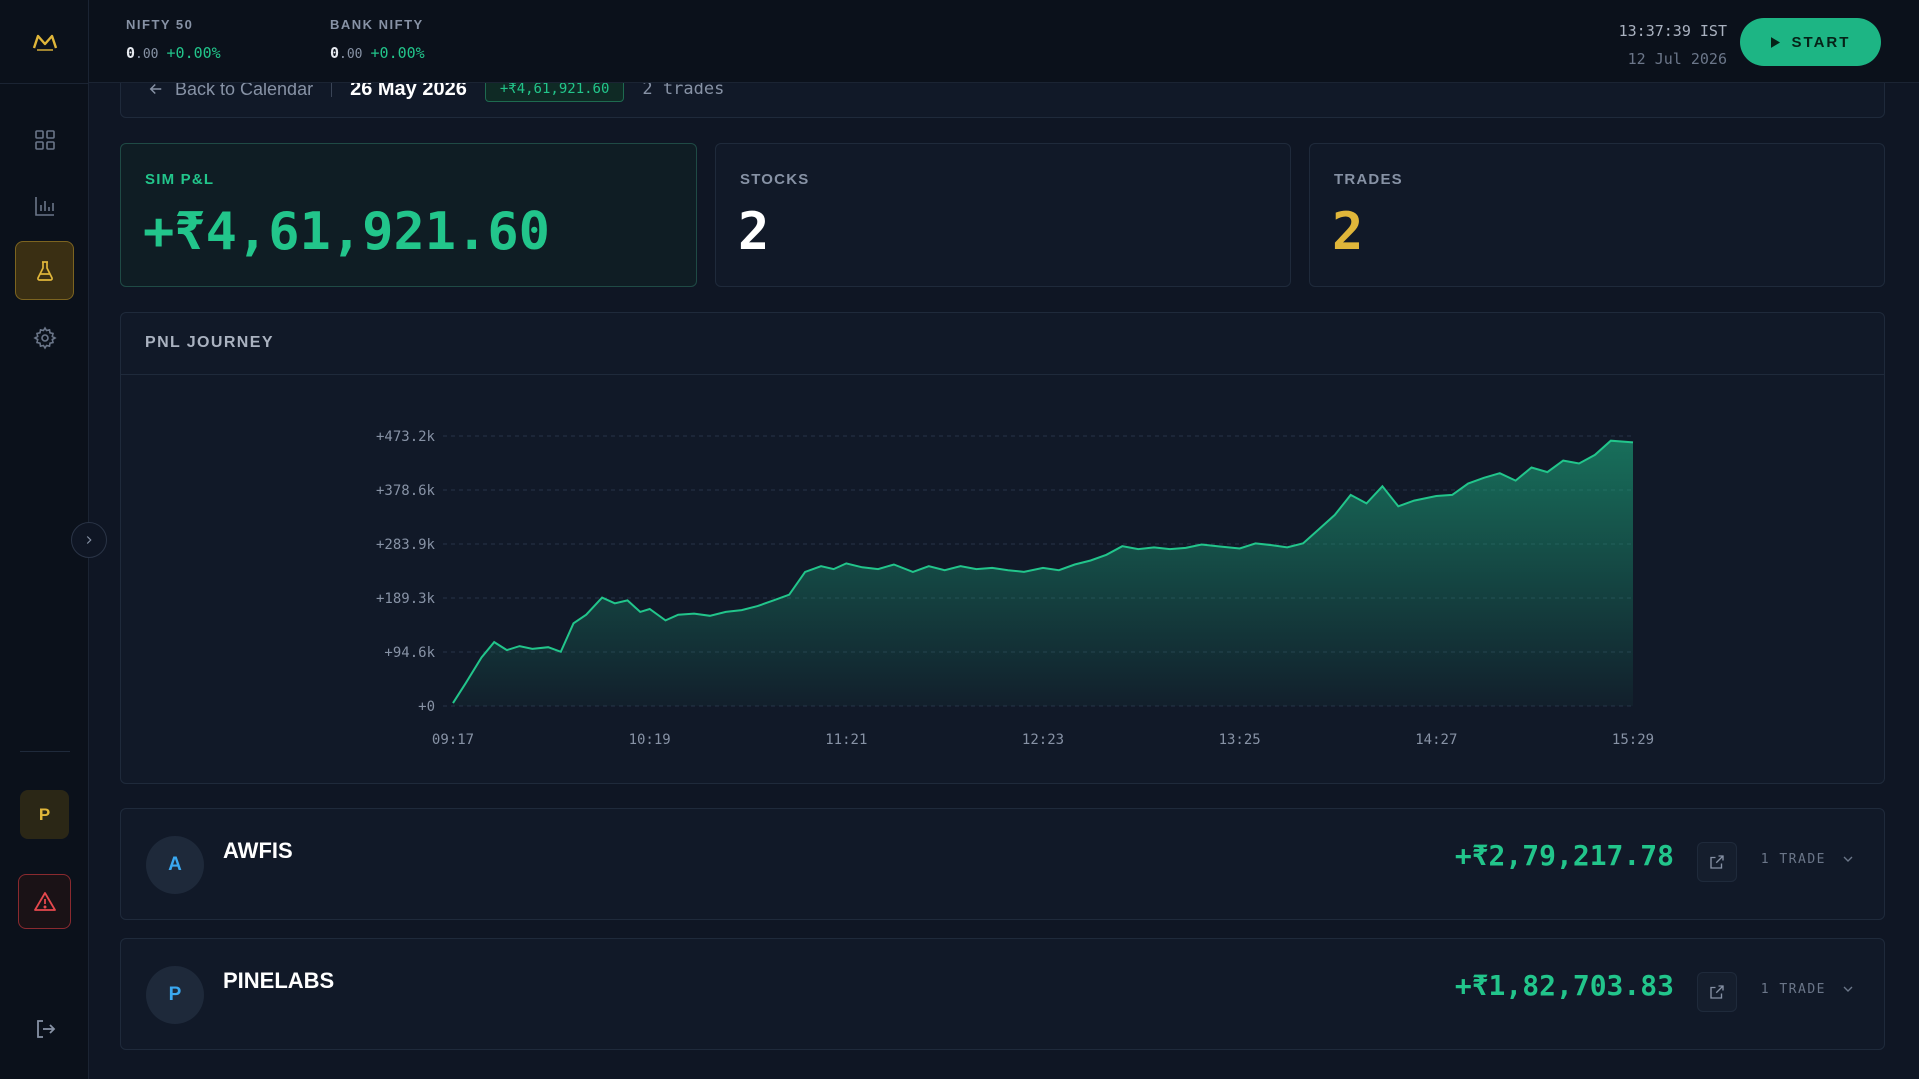 The width and height of the screenshot is (1919, 1079). Describe the element at coordinates (754, 232) in the screenshot. I see `stat-value-stocks: 2` at that location.